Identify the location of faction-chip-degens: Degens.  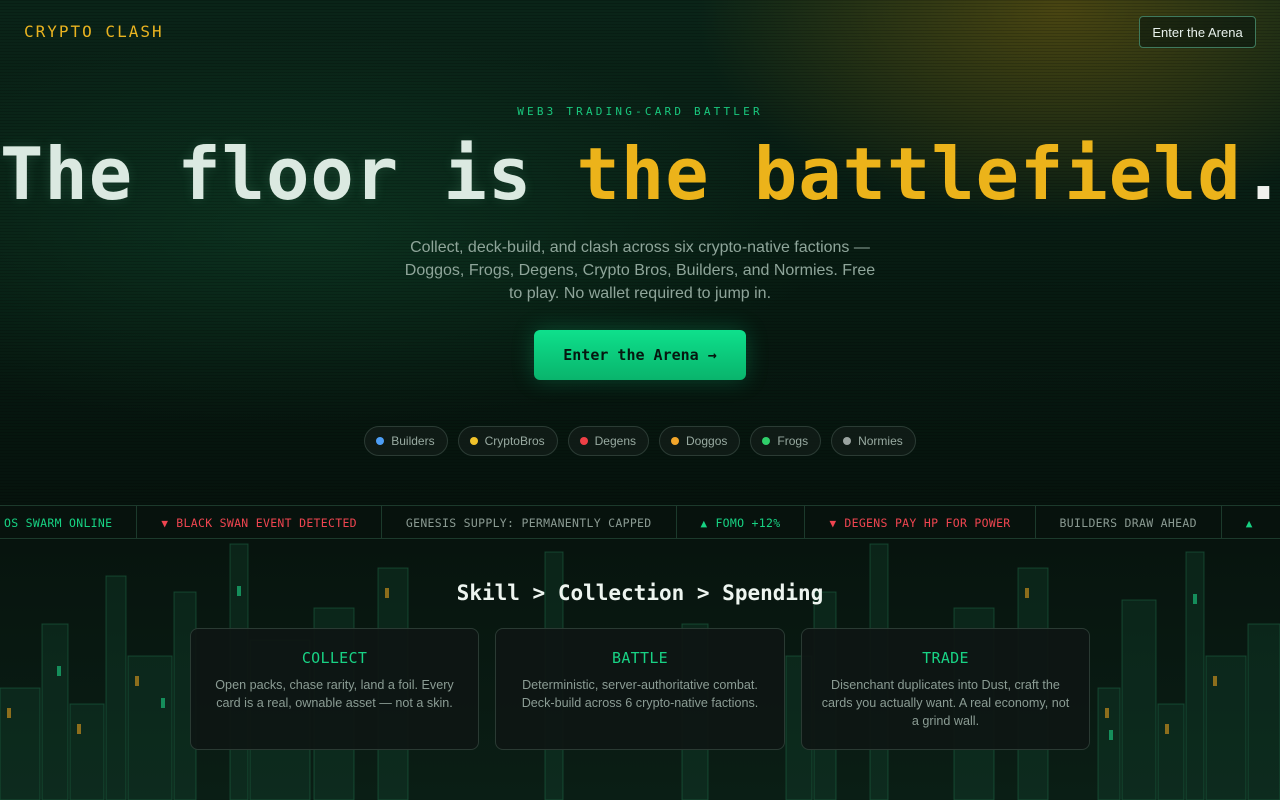
(608, 441).